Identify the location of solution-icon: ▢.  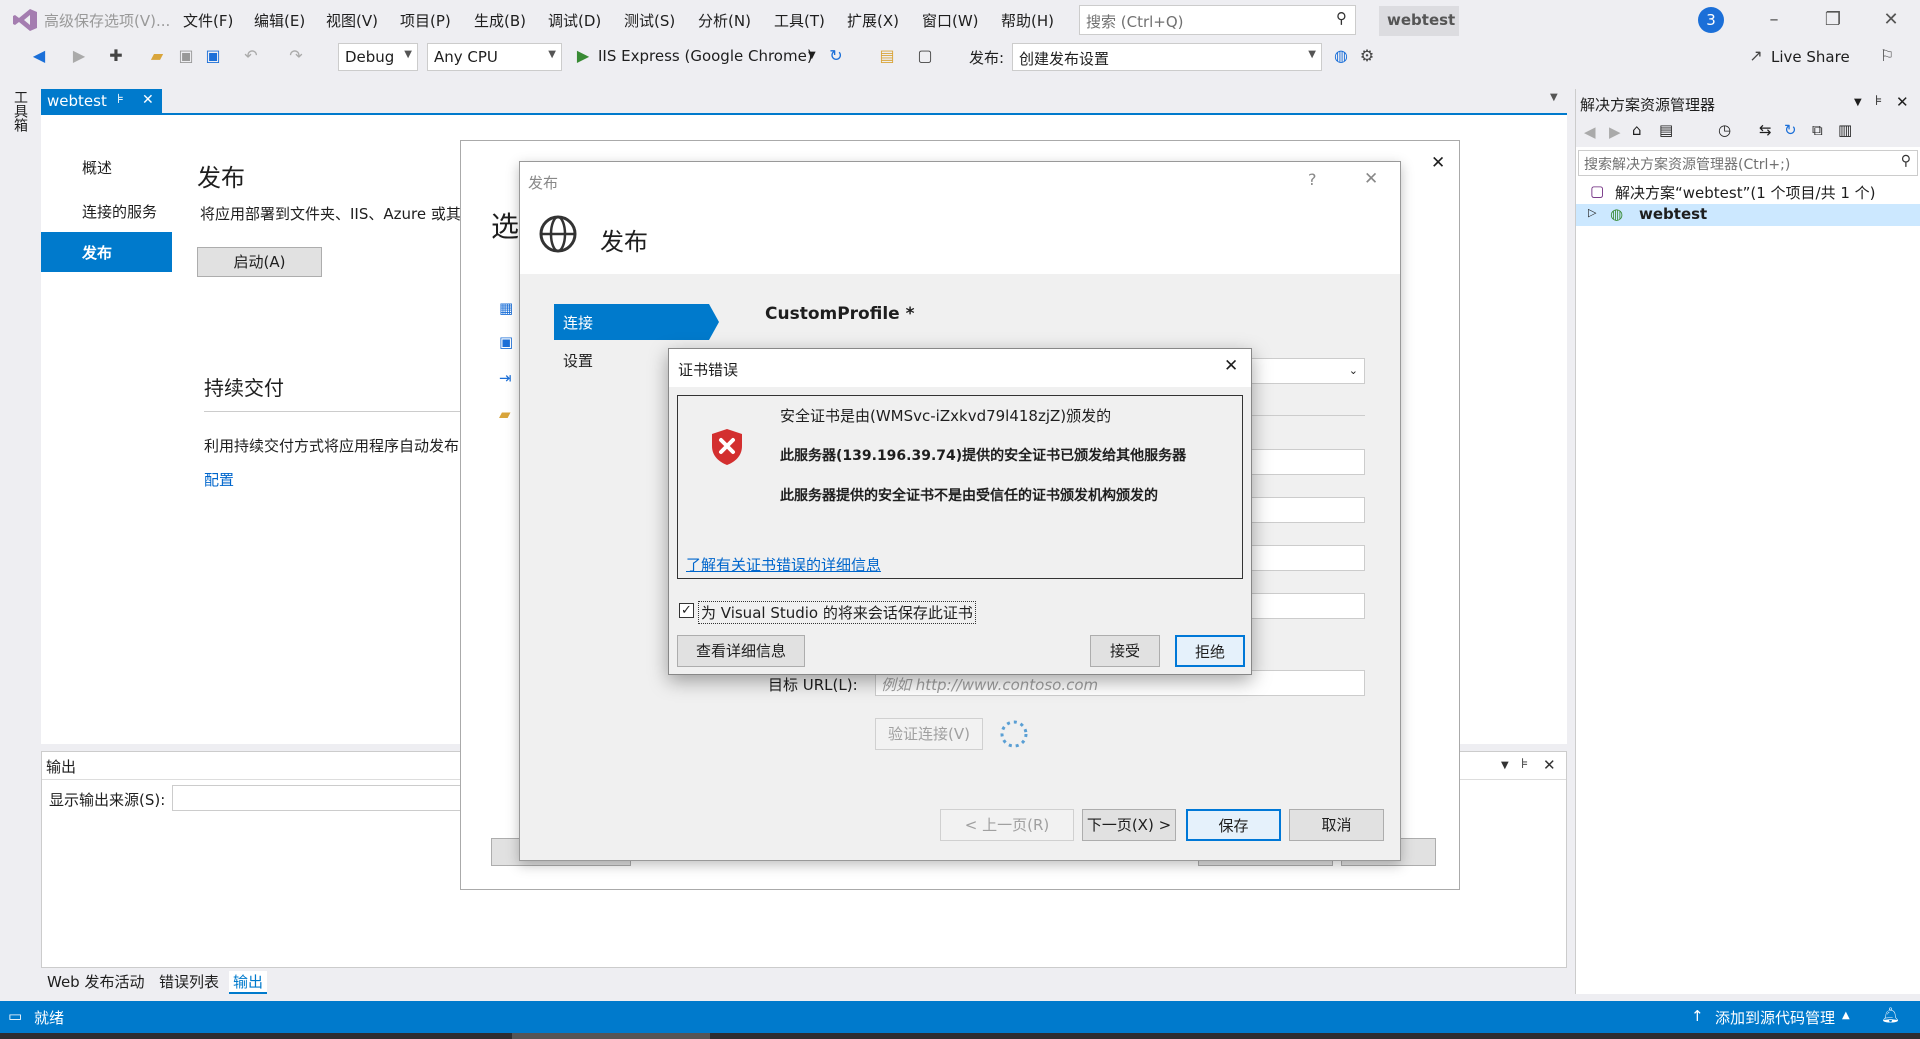
(1597, 191).